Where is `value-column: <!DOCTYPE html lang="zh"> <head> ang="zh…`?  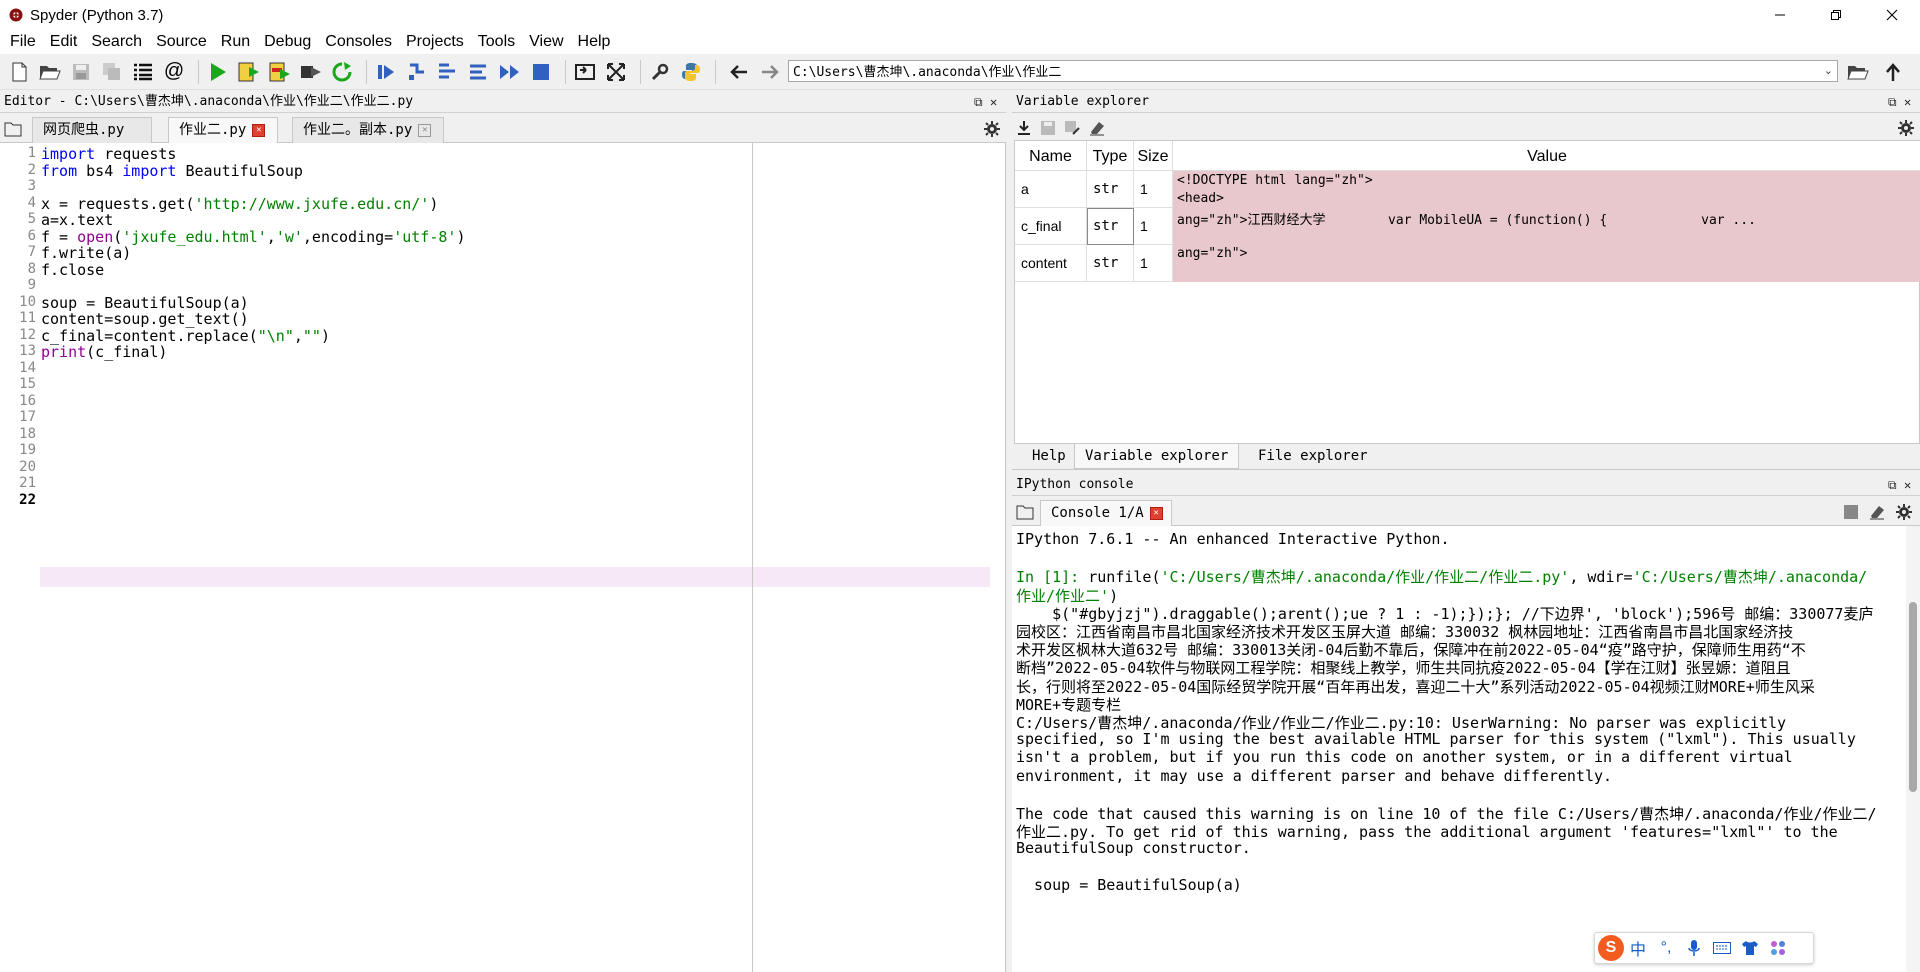
value-column: <!DOCTYPE html lang="zh"> <head> ang="zh… is located at coordinates (1546, 226).